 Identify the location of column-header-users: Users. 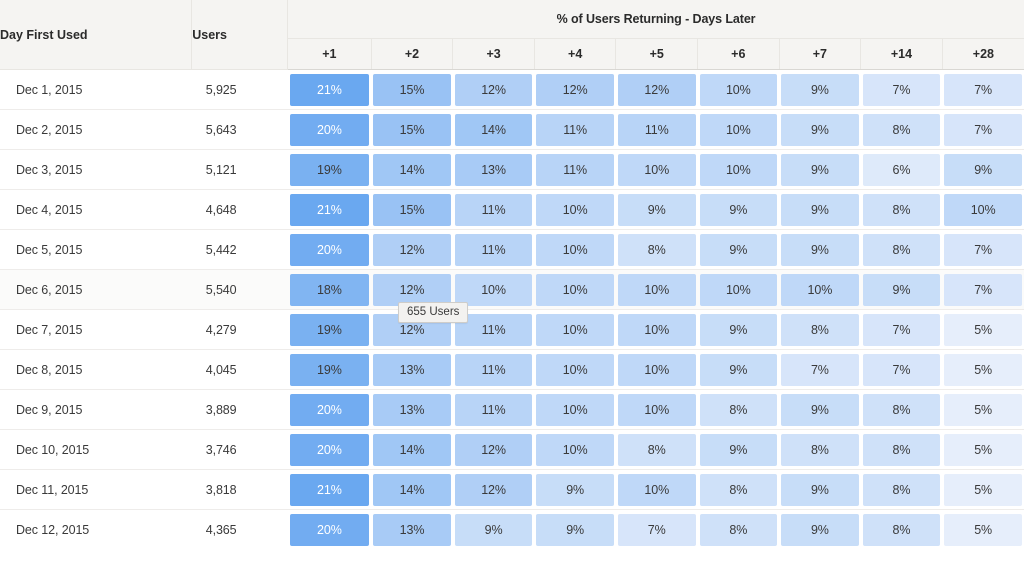
(240, 35).